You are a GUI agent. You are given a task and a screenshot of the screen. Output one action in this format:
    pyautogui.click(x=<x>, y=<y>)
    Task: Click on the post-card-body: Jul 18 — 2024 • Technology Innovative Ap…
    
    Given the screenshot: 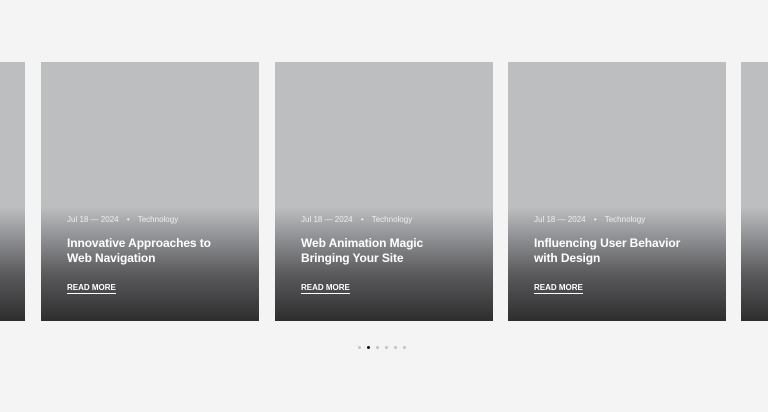 What is the action you would take?
    pyautogui.click(x=150, y=255)
    